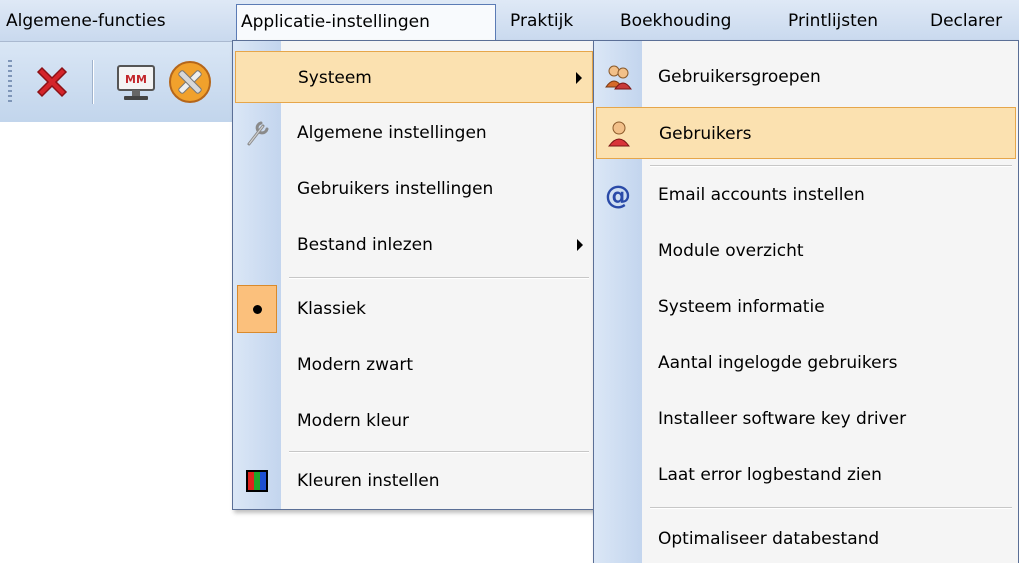  What do you see at coordinates (335, 78) in the screenshot?
I see `menu-item-label: Systeem` at bounding box center [335, 78].